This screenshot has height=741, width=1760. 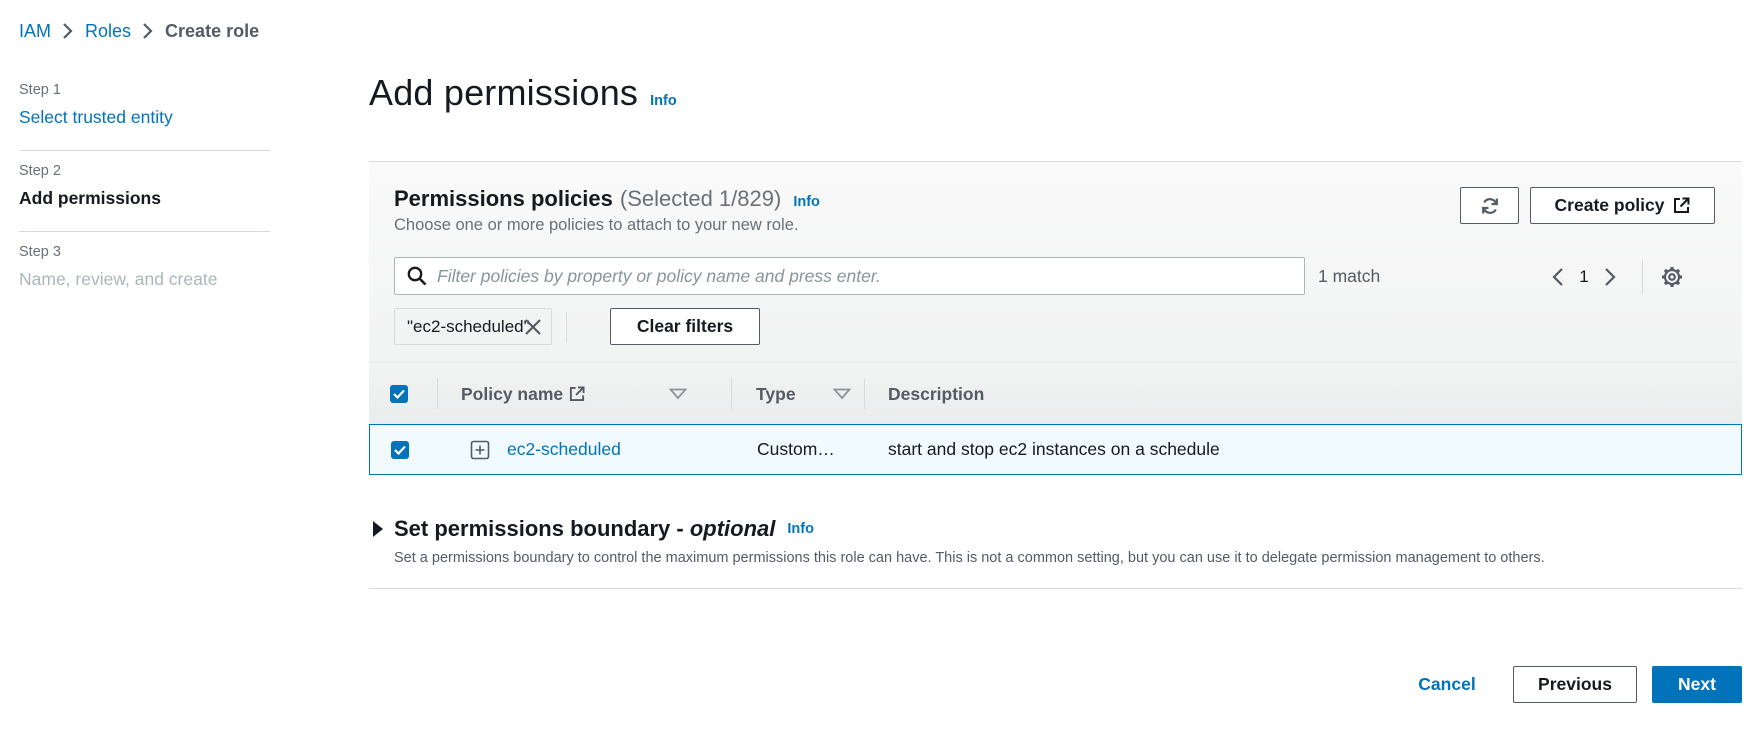 I want to click on create-policy-button: Create policy, so click(x=1622, y=205).